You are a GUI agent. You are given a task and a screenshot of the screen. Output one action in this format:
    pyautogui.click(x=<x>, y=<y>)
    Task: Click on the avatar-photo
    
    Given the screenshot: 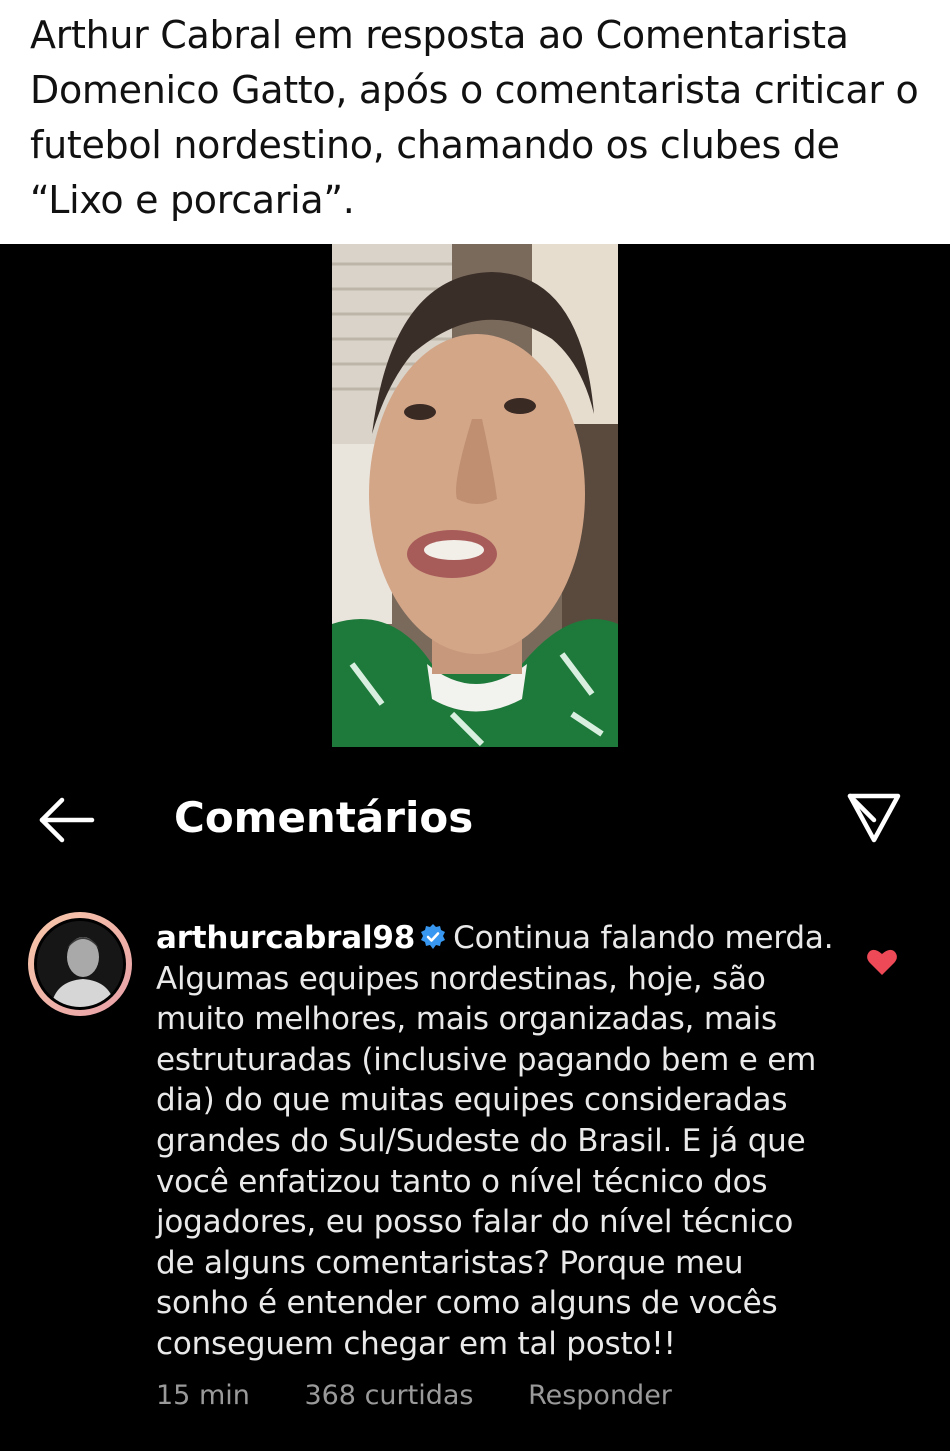 What is the action you would take?
    pyautogui.click(x=80, y=964)
    